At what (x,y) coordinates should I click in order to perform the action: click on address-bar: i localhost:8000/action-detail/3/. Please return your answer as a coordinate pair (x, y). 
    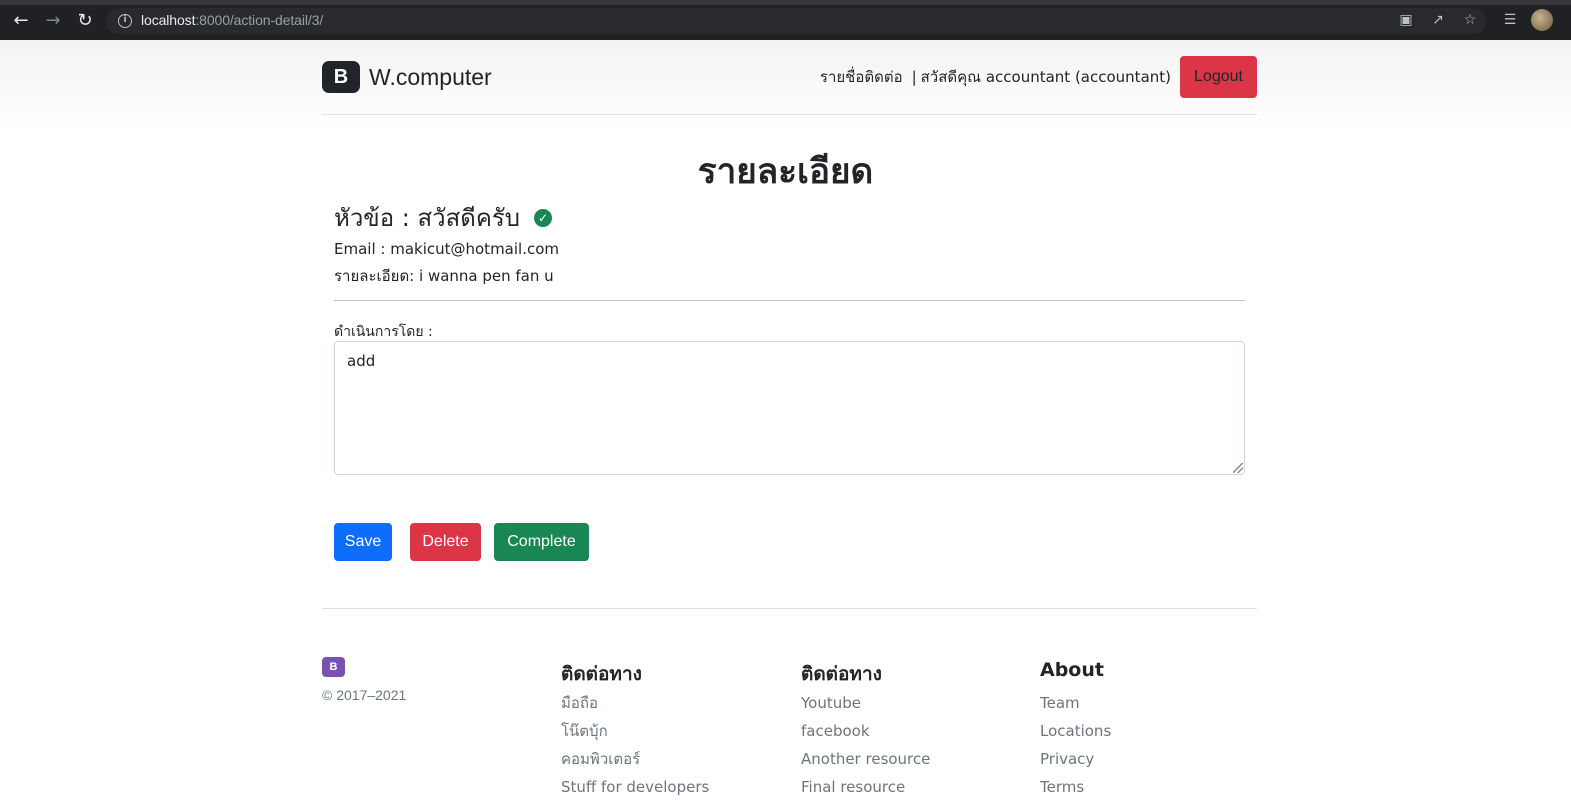
    Looking at the image, I should click on (796, 21).